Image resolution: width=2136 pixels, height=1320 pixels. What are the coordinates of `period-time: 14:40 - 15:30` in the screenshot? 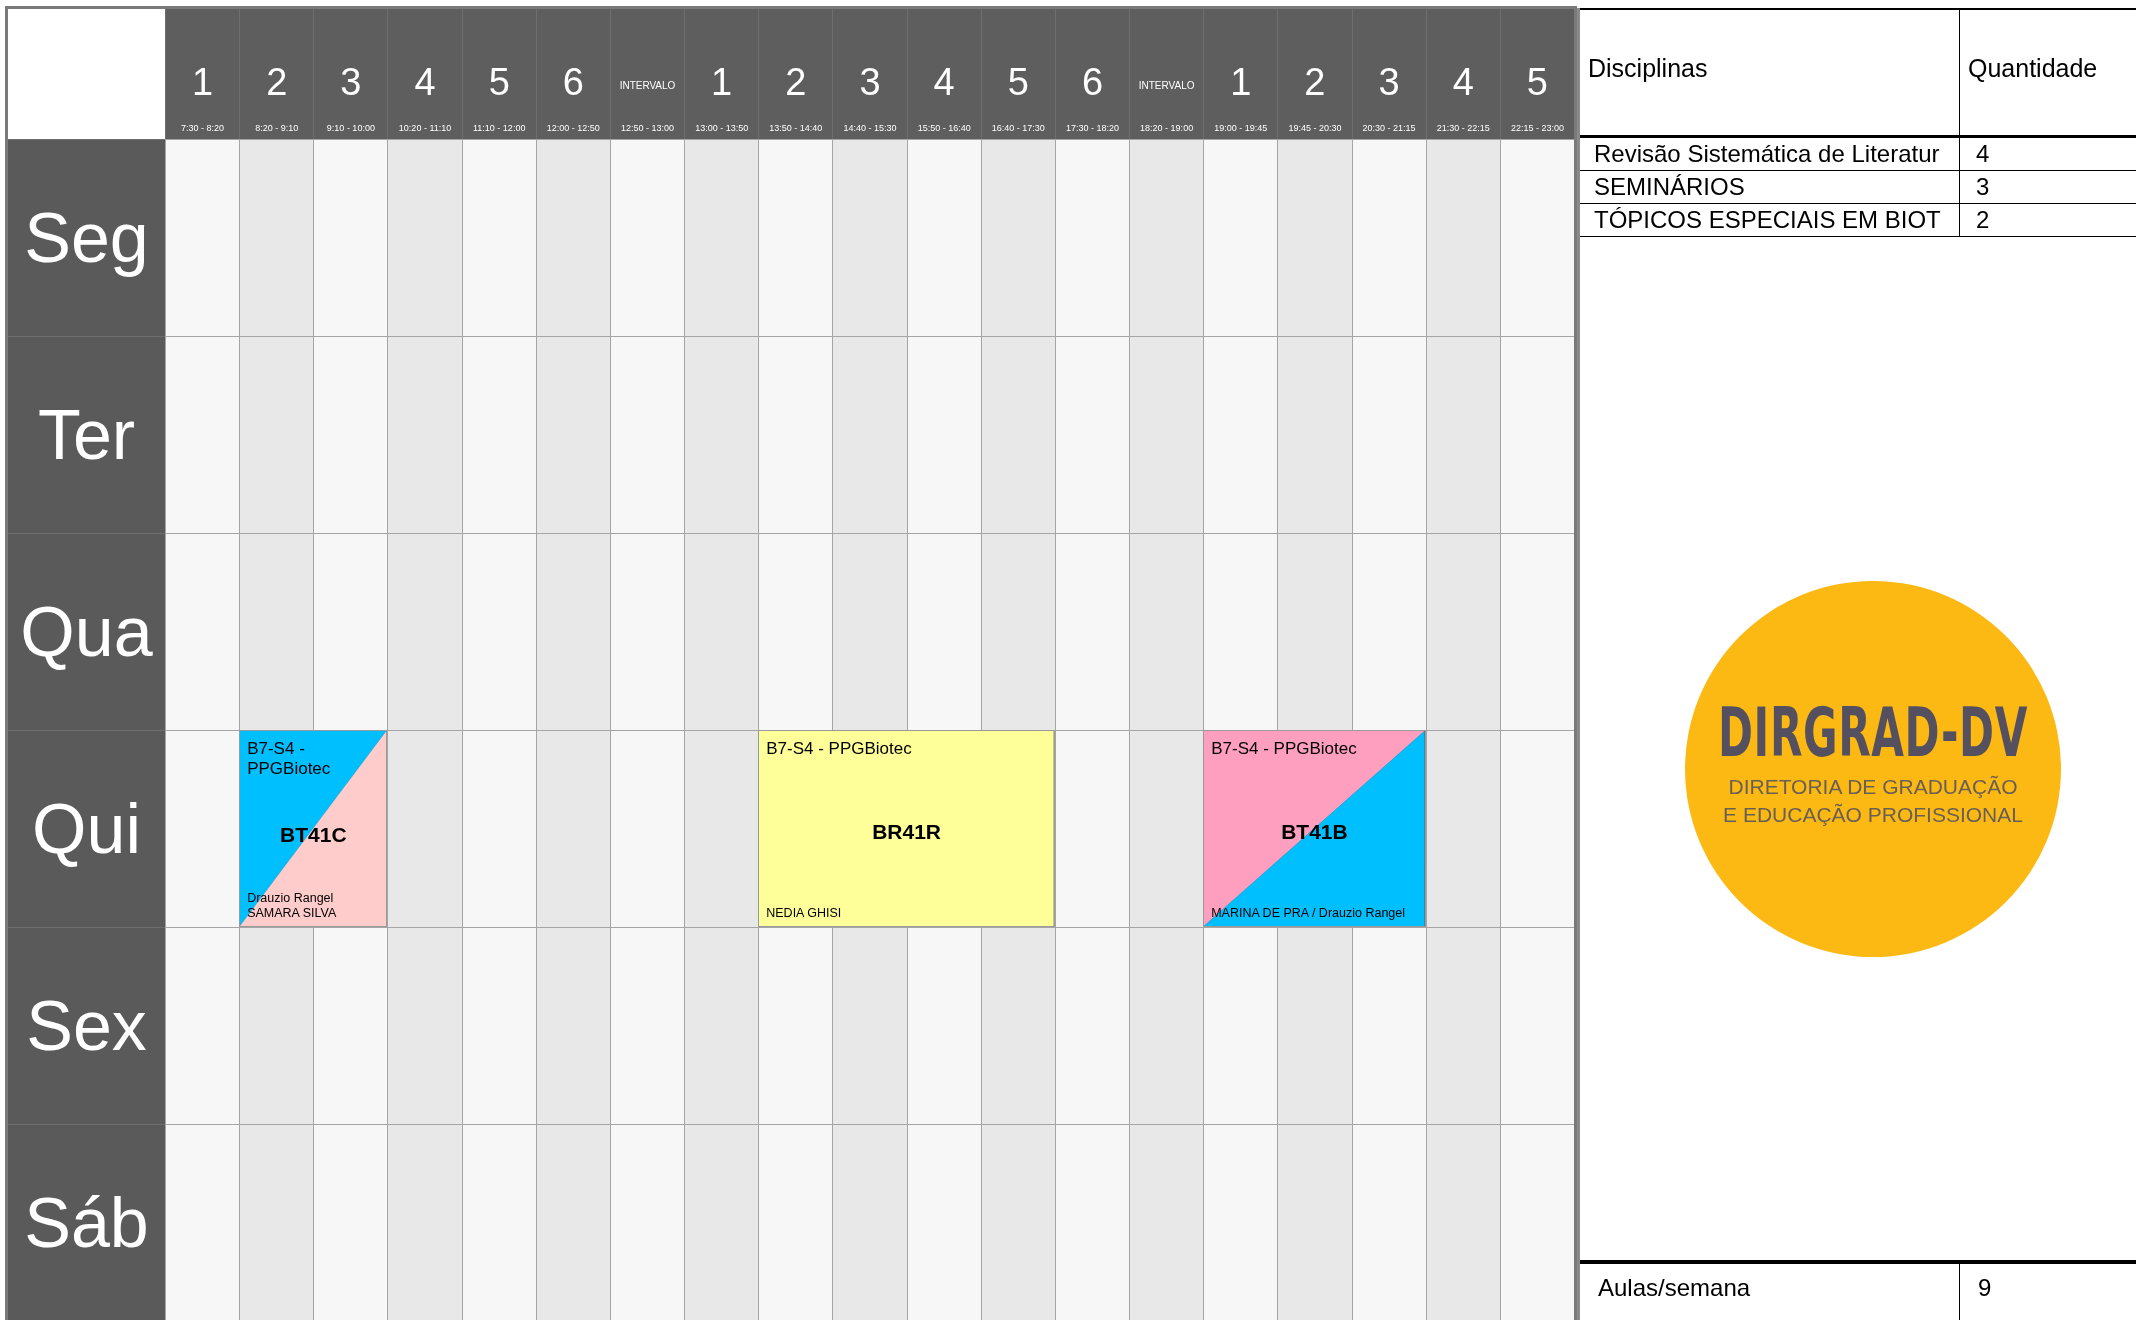 It's located at (870, 128).